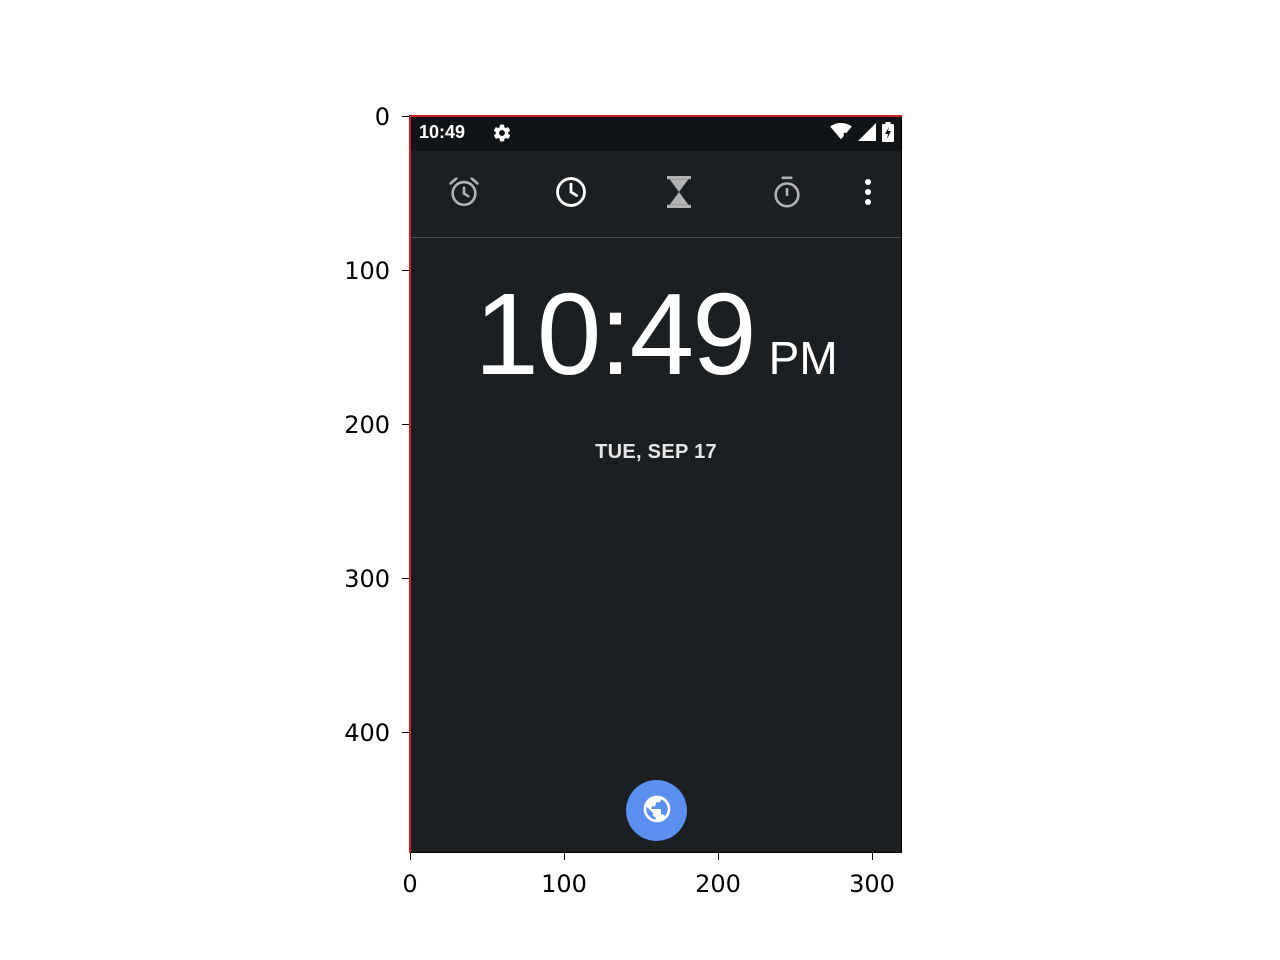  Describe the element at coordinates (564, 884) in the screenshot. I see `x-tick-label: 100` at that location.